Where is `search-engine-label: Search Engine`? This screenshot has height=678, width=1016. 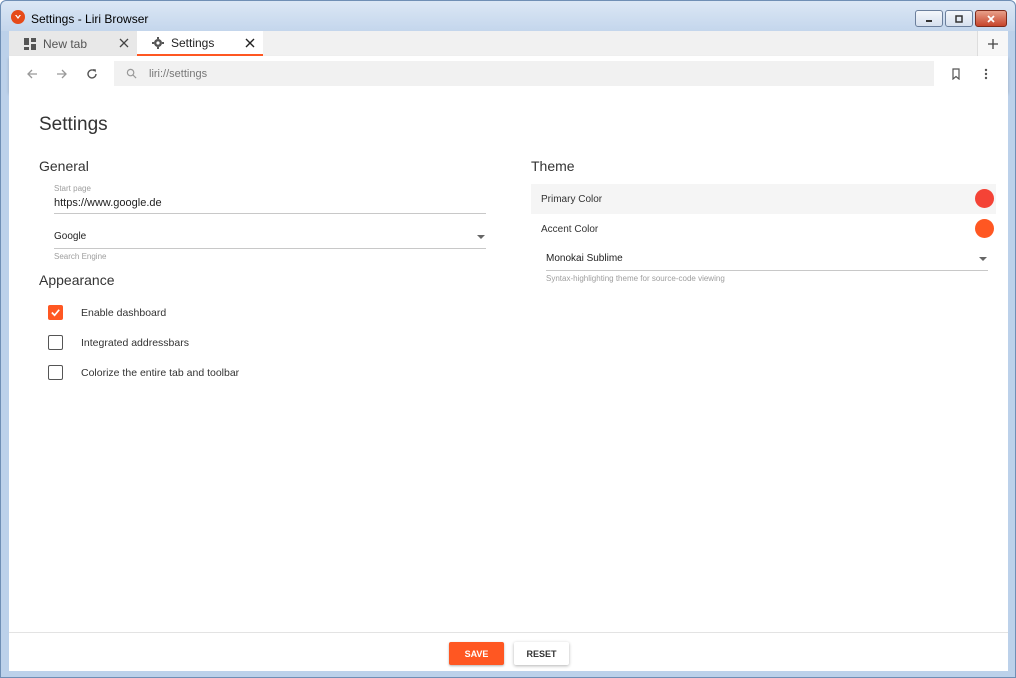 search-engine-label: Search Engine is located at coordinates (80, 256).